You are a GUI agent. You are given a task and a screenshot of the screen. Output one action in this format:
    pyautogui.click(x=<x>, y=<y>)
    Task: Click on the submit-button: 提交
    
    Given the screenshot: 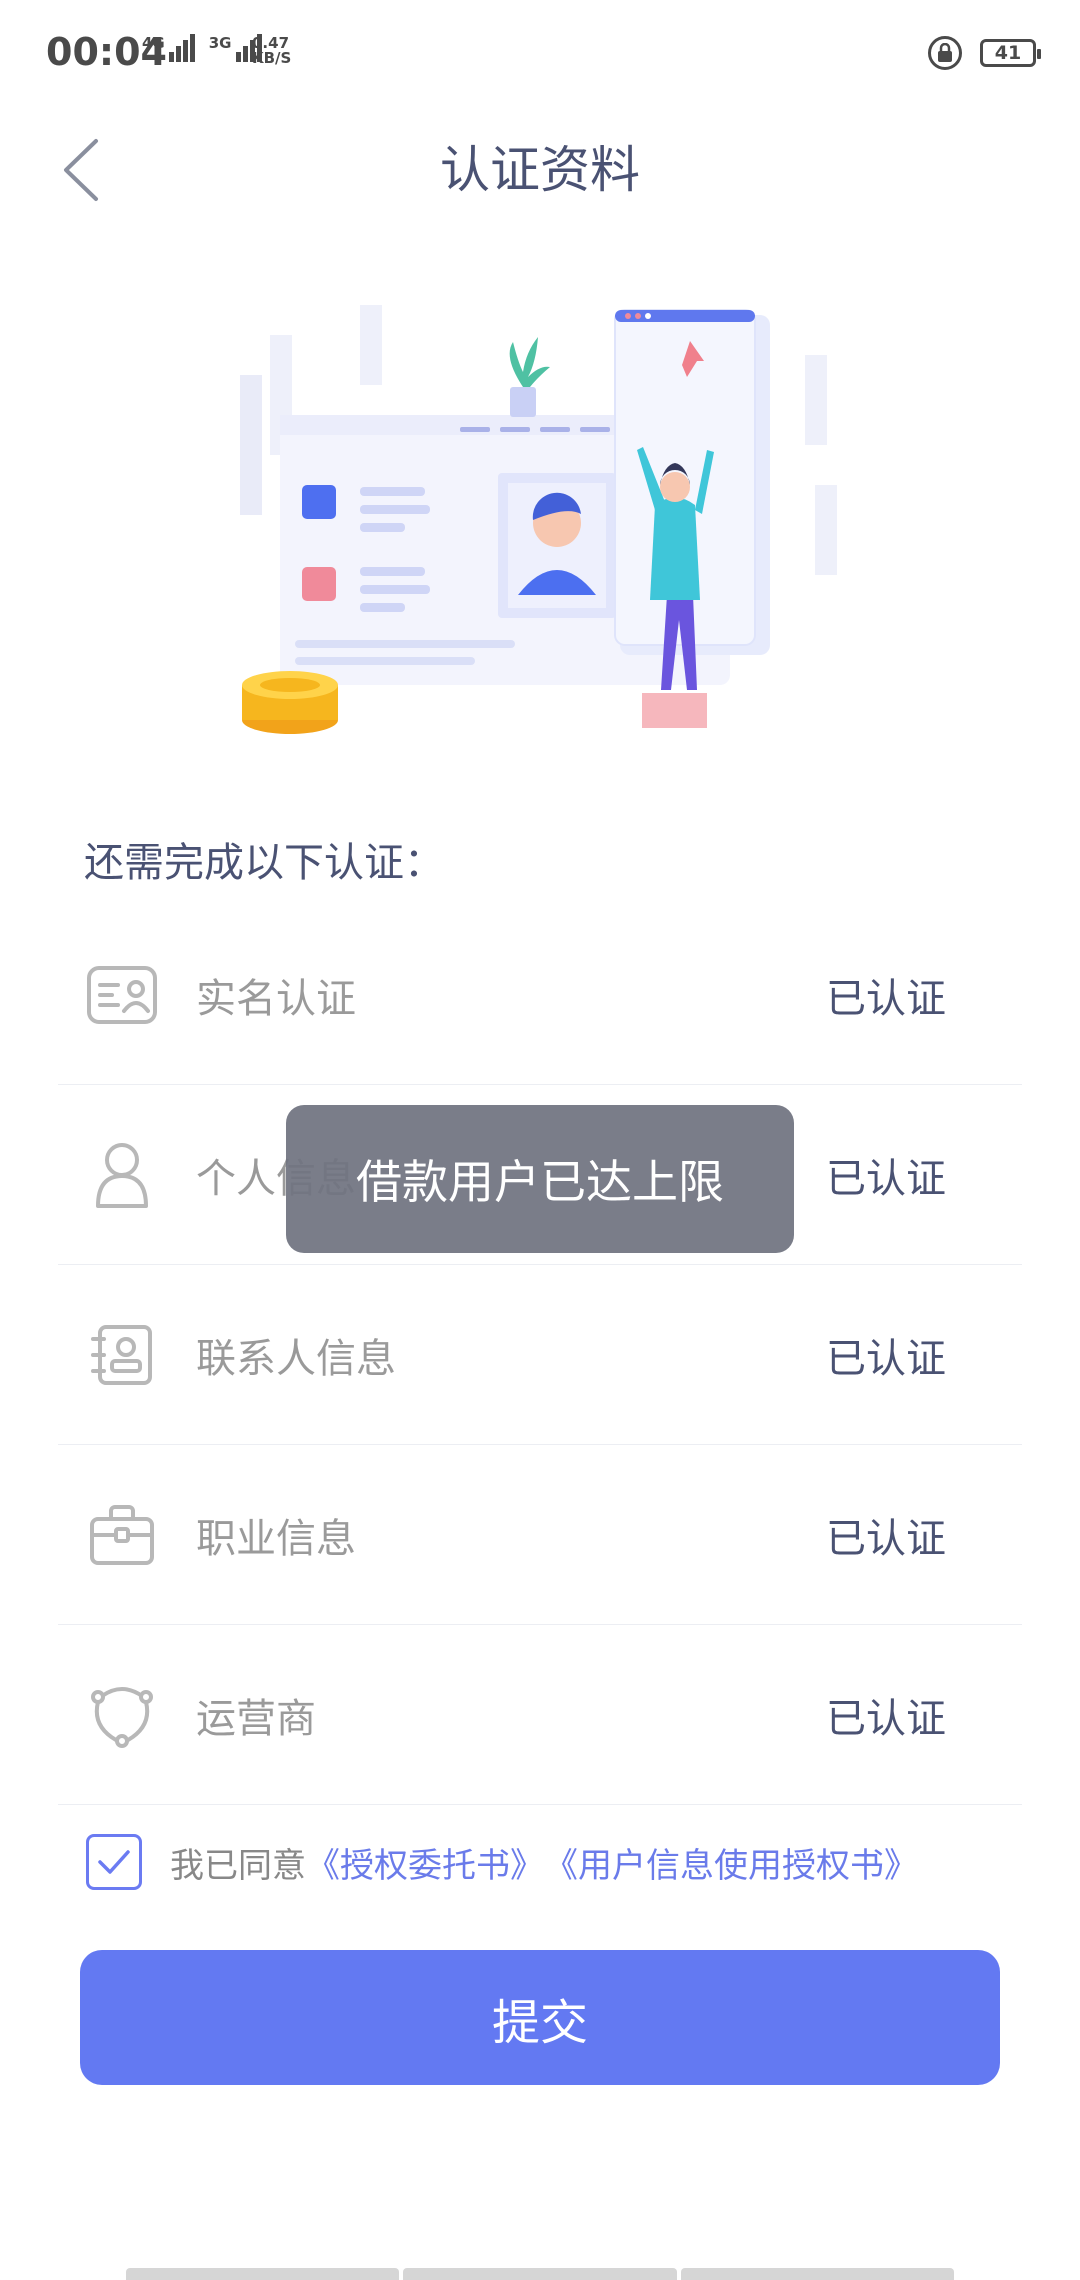 What is the action you would take?
    pyautogui.click(x=540, y=2017)
    